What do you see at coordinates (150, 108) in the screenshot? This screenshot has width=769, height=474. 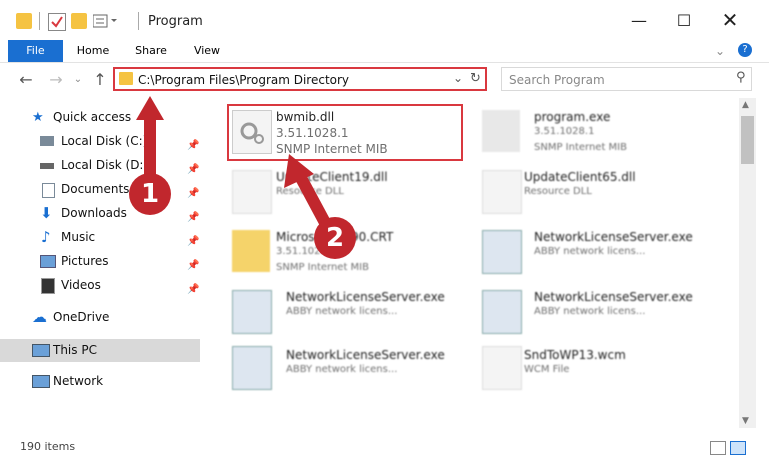 I see `arrow-1-head` at bounding box center [150, 108].